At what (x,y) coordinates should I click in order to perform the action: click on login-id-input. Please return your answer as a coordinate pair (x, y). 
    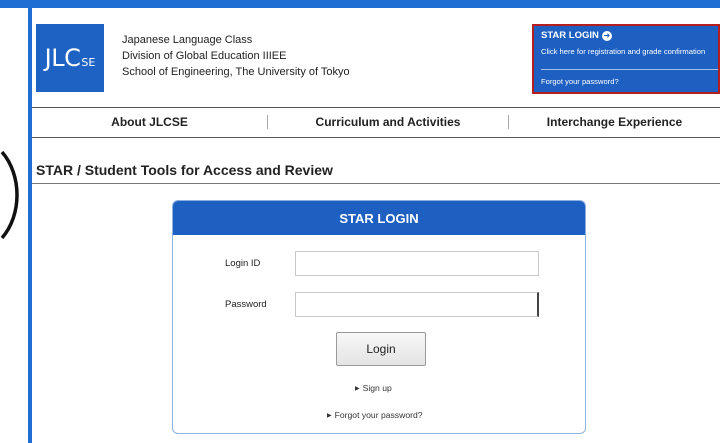
    Looking at the image, I should click on (417, 263).